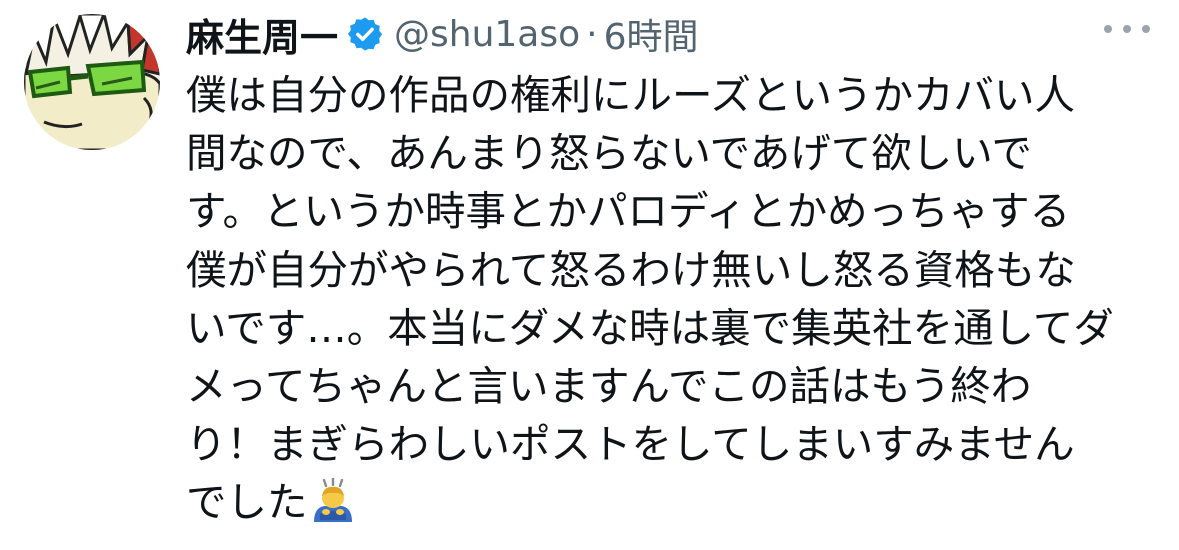  I want to click on tweet-header: 麻生周一 @shu1aso · 6時間, so click(442, 34).